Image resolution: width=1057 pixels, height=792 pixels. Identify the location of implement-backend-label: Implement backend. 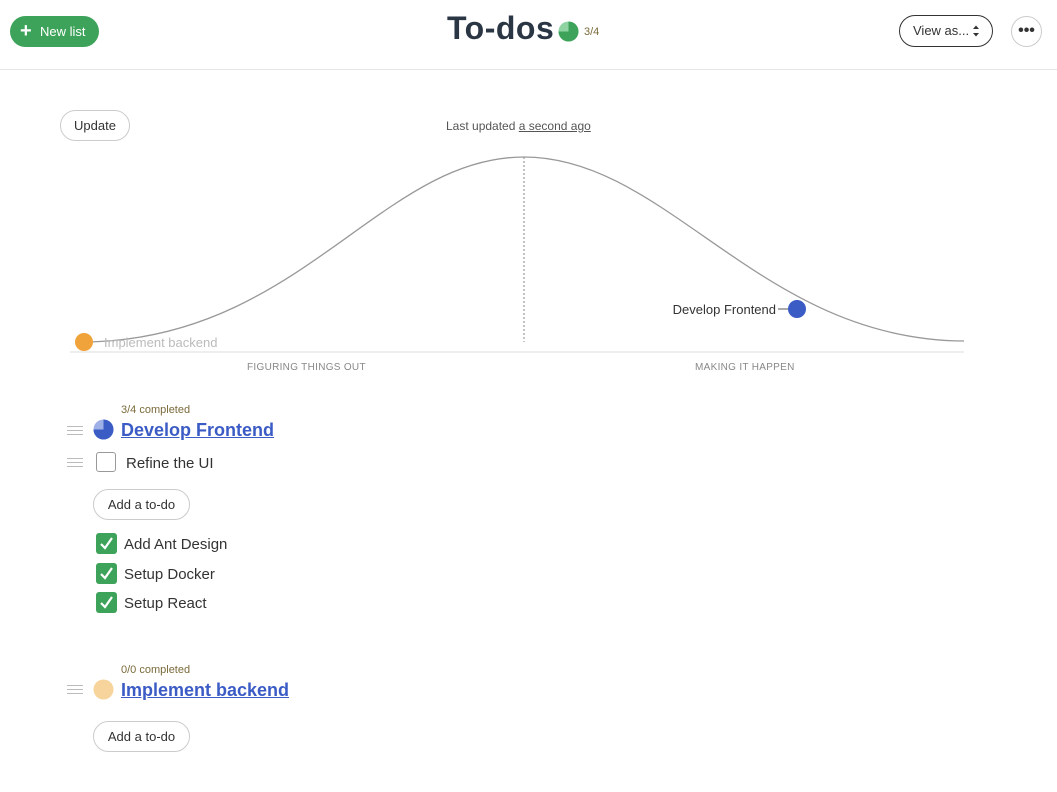
(160, 342).